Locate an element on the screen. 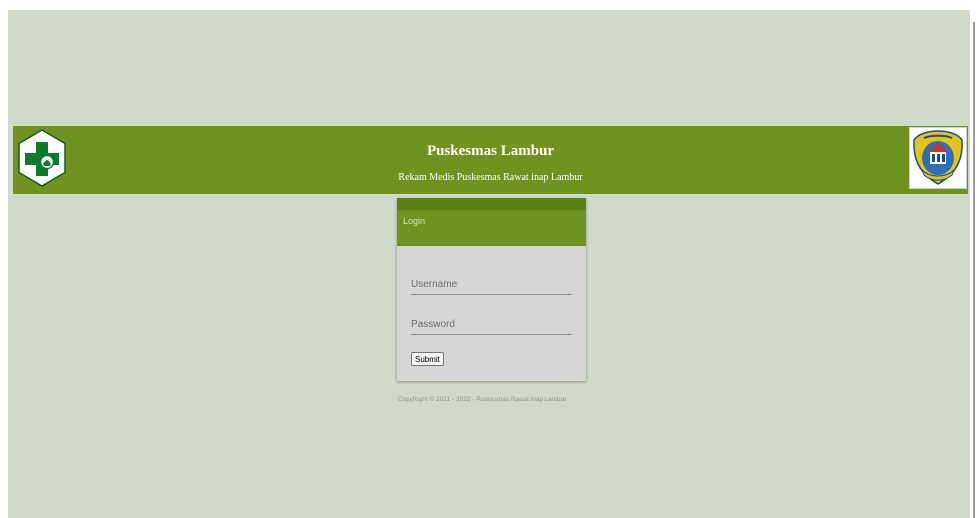  site-title: Puskesmas Lambur is located at coordinates (490, 151).